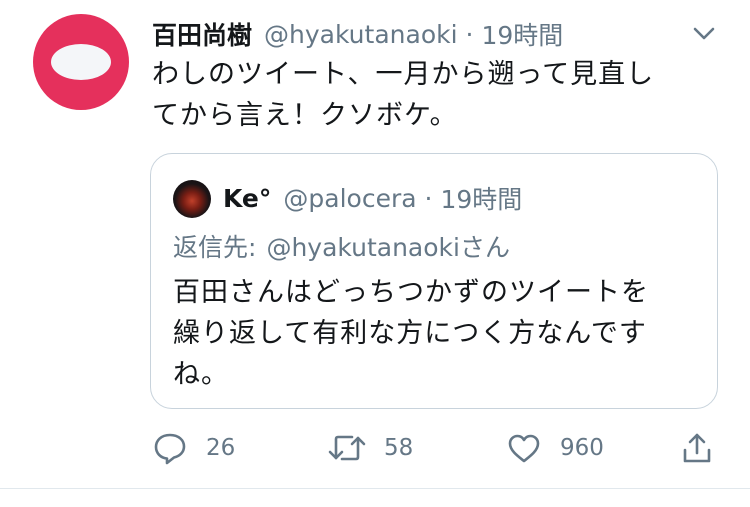  I want to click on reply-prefix: 返信先:, so click(215, 247).